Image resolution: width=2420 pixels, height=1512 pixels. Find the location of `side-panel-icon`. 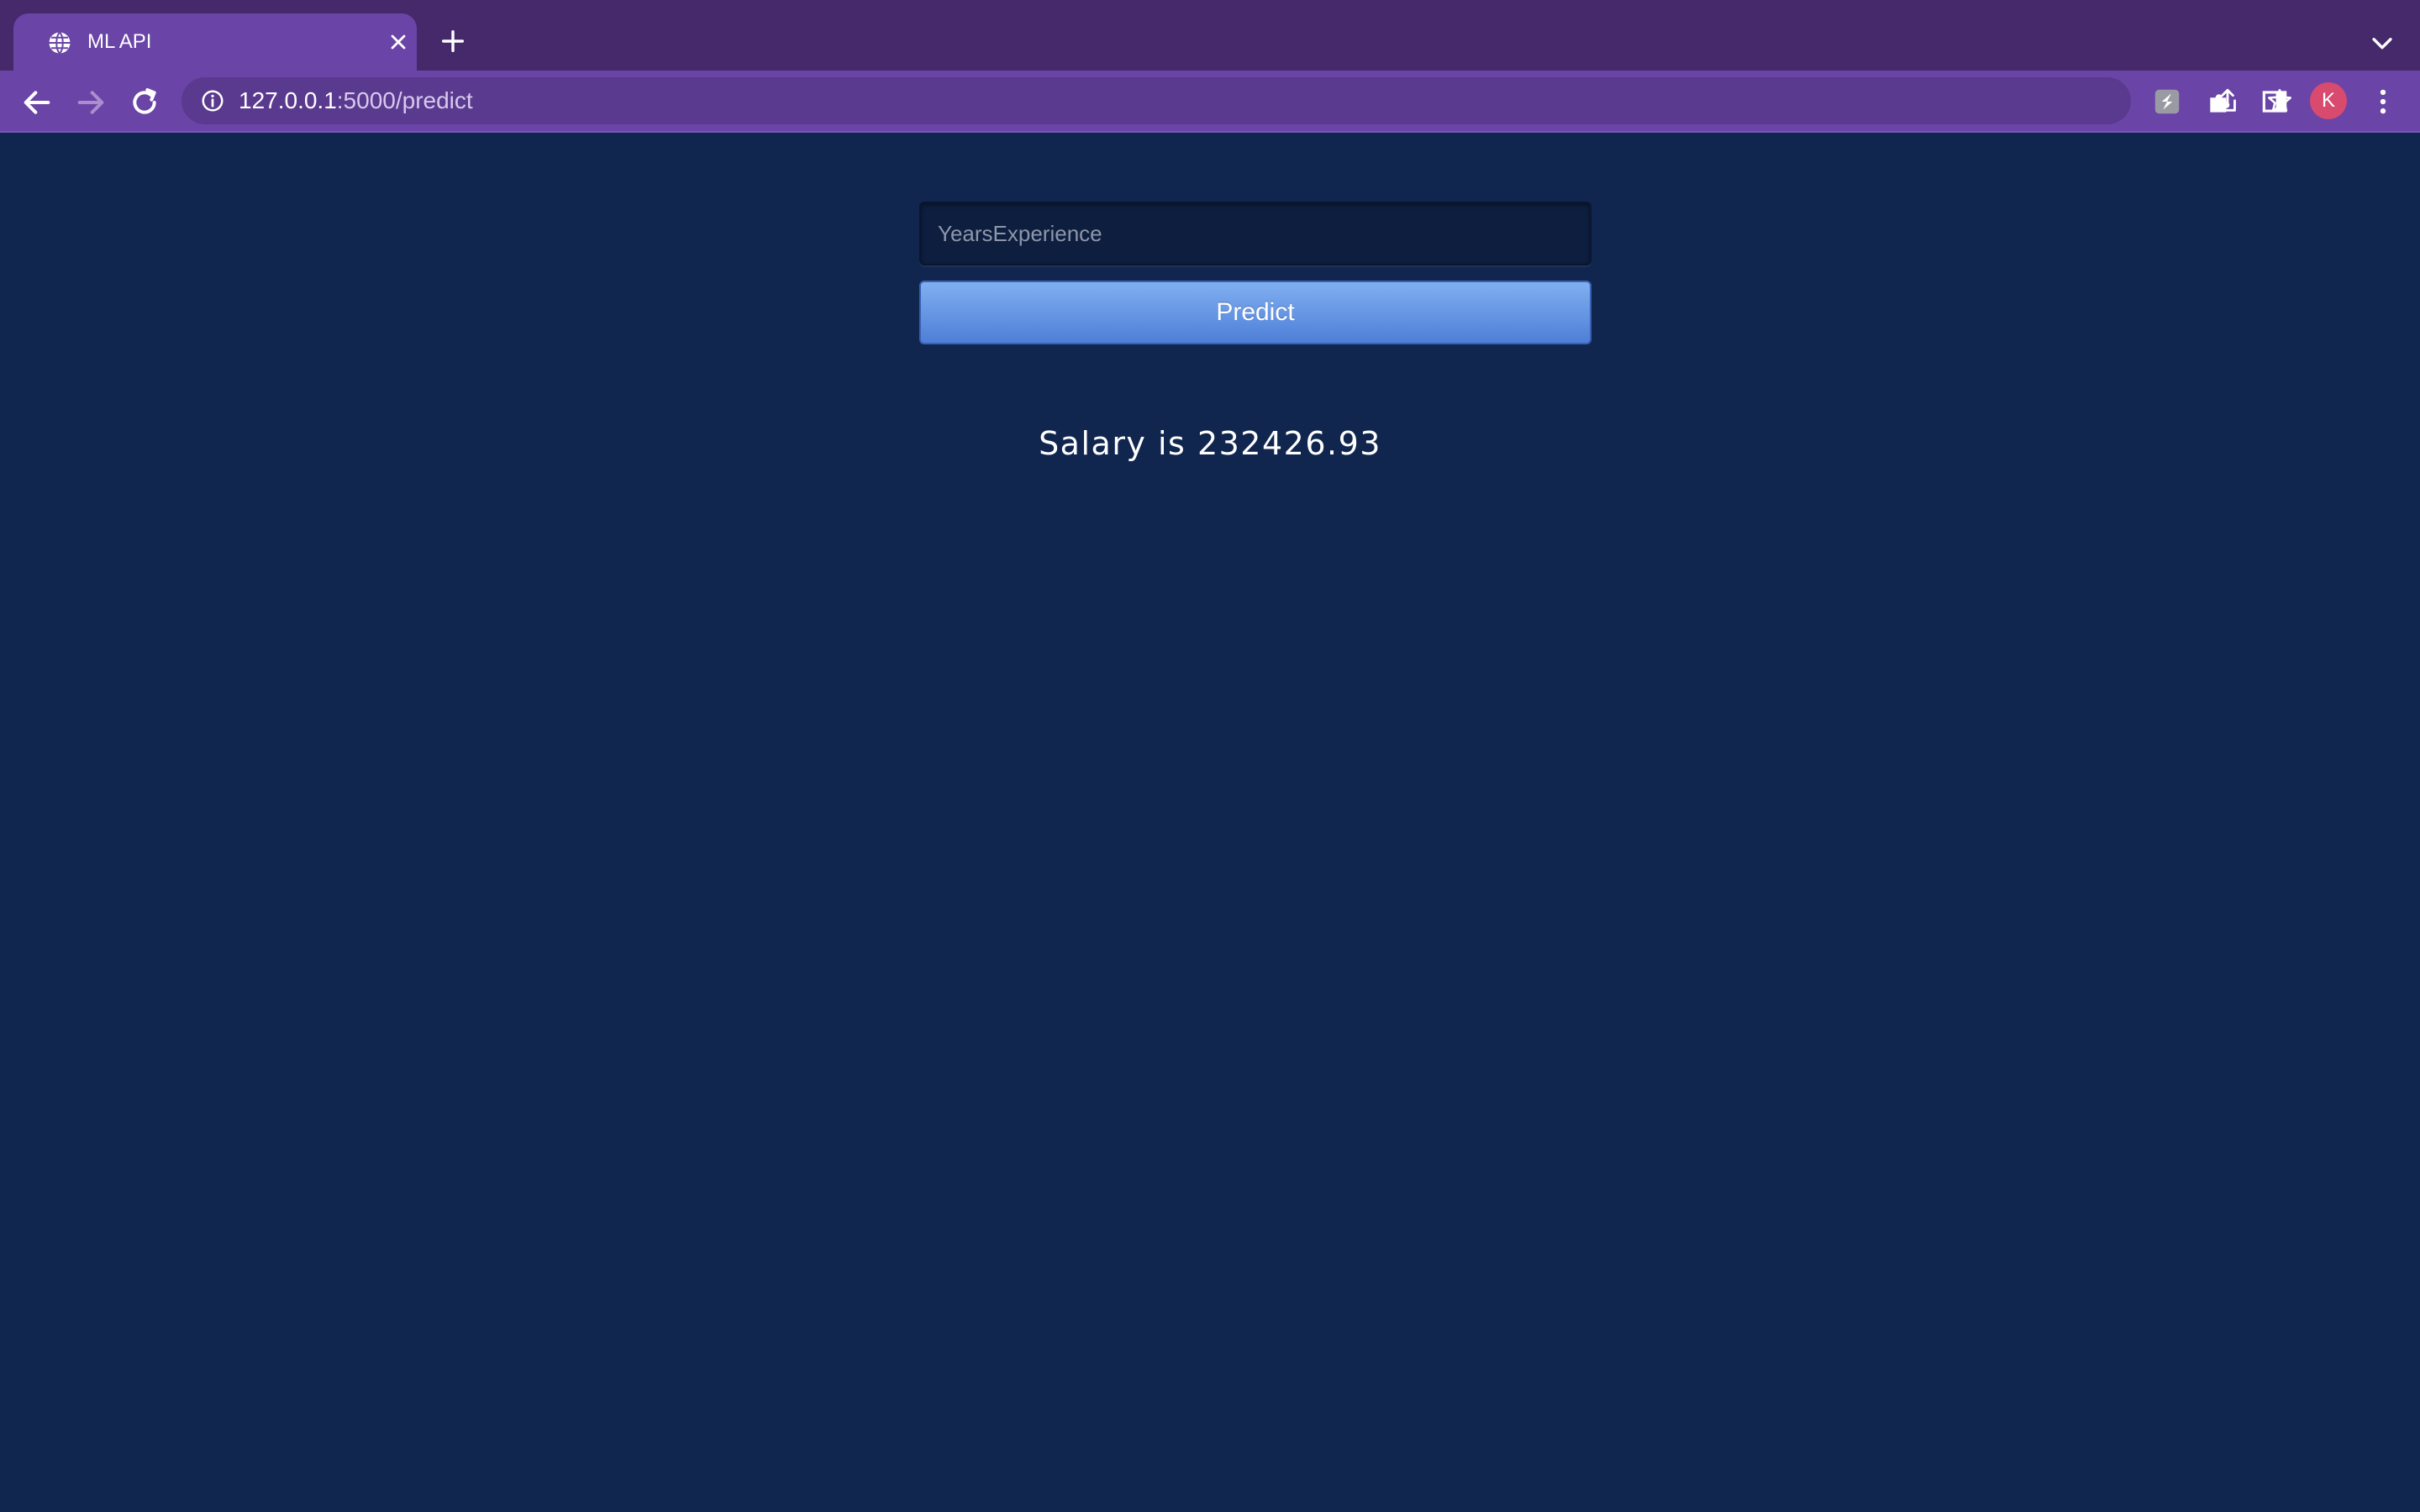

side-panel-icon is located at coordinates (2275, 102).